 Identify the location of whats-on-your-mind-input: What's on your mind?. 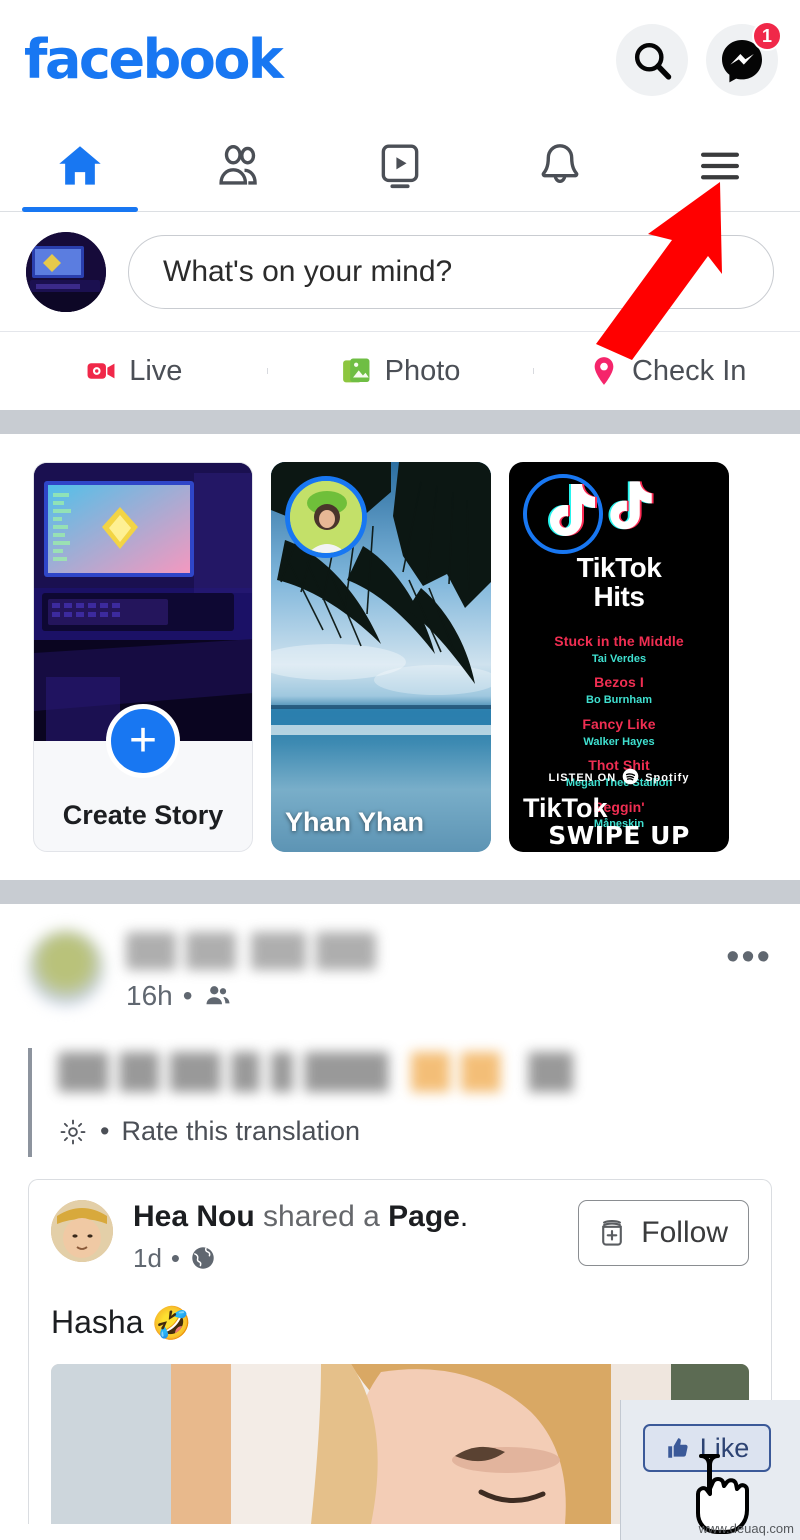
(451, 271).